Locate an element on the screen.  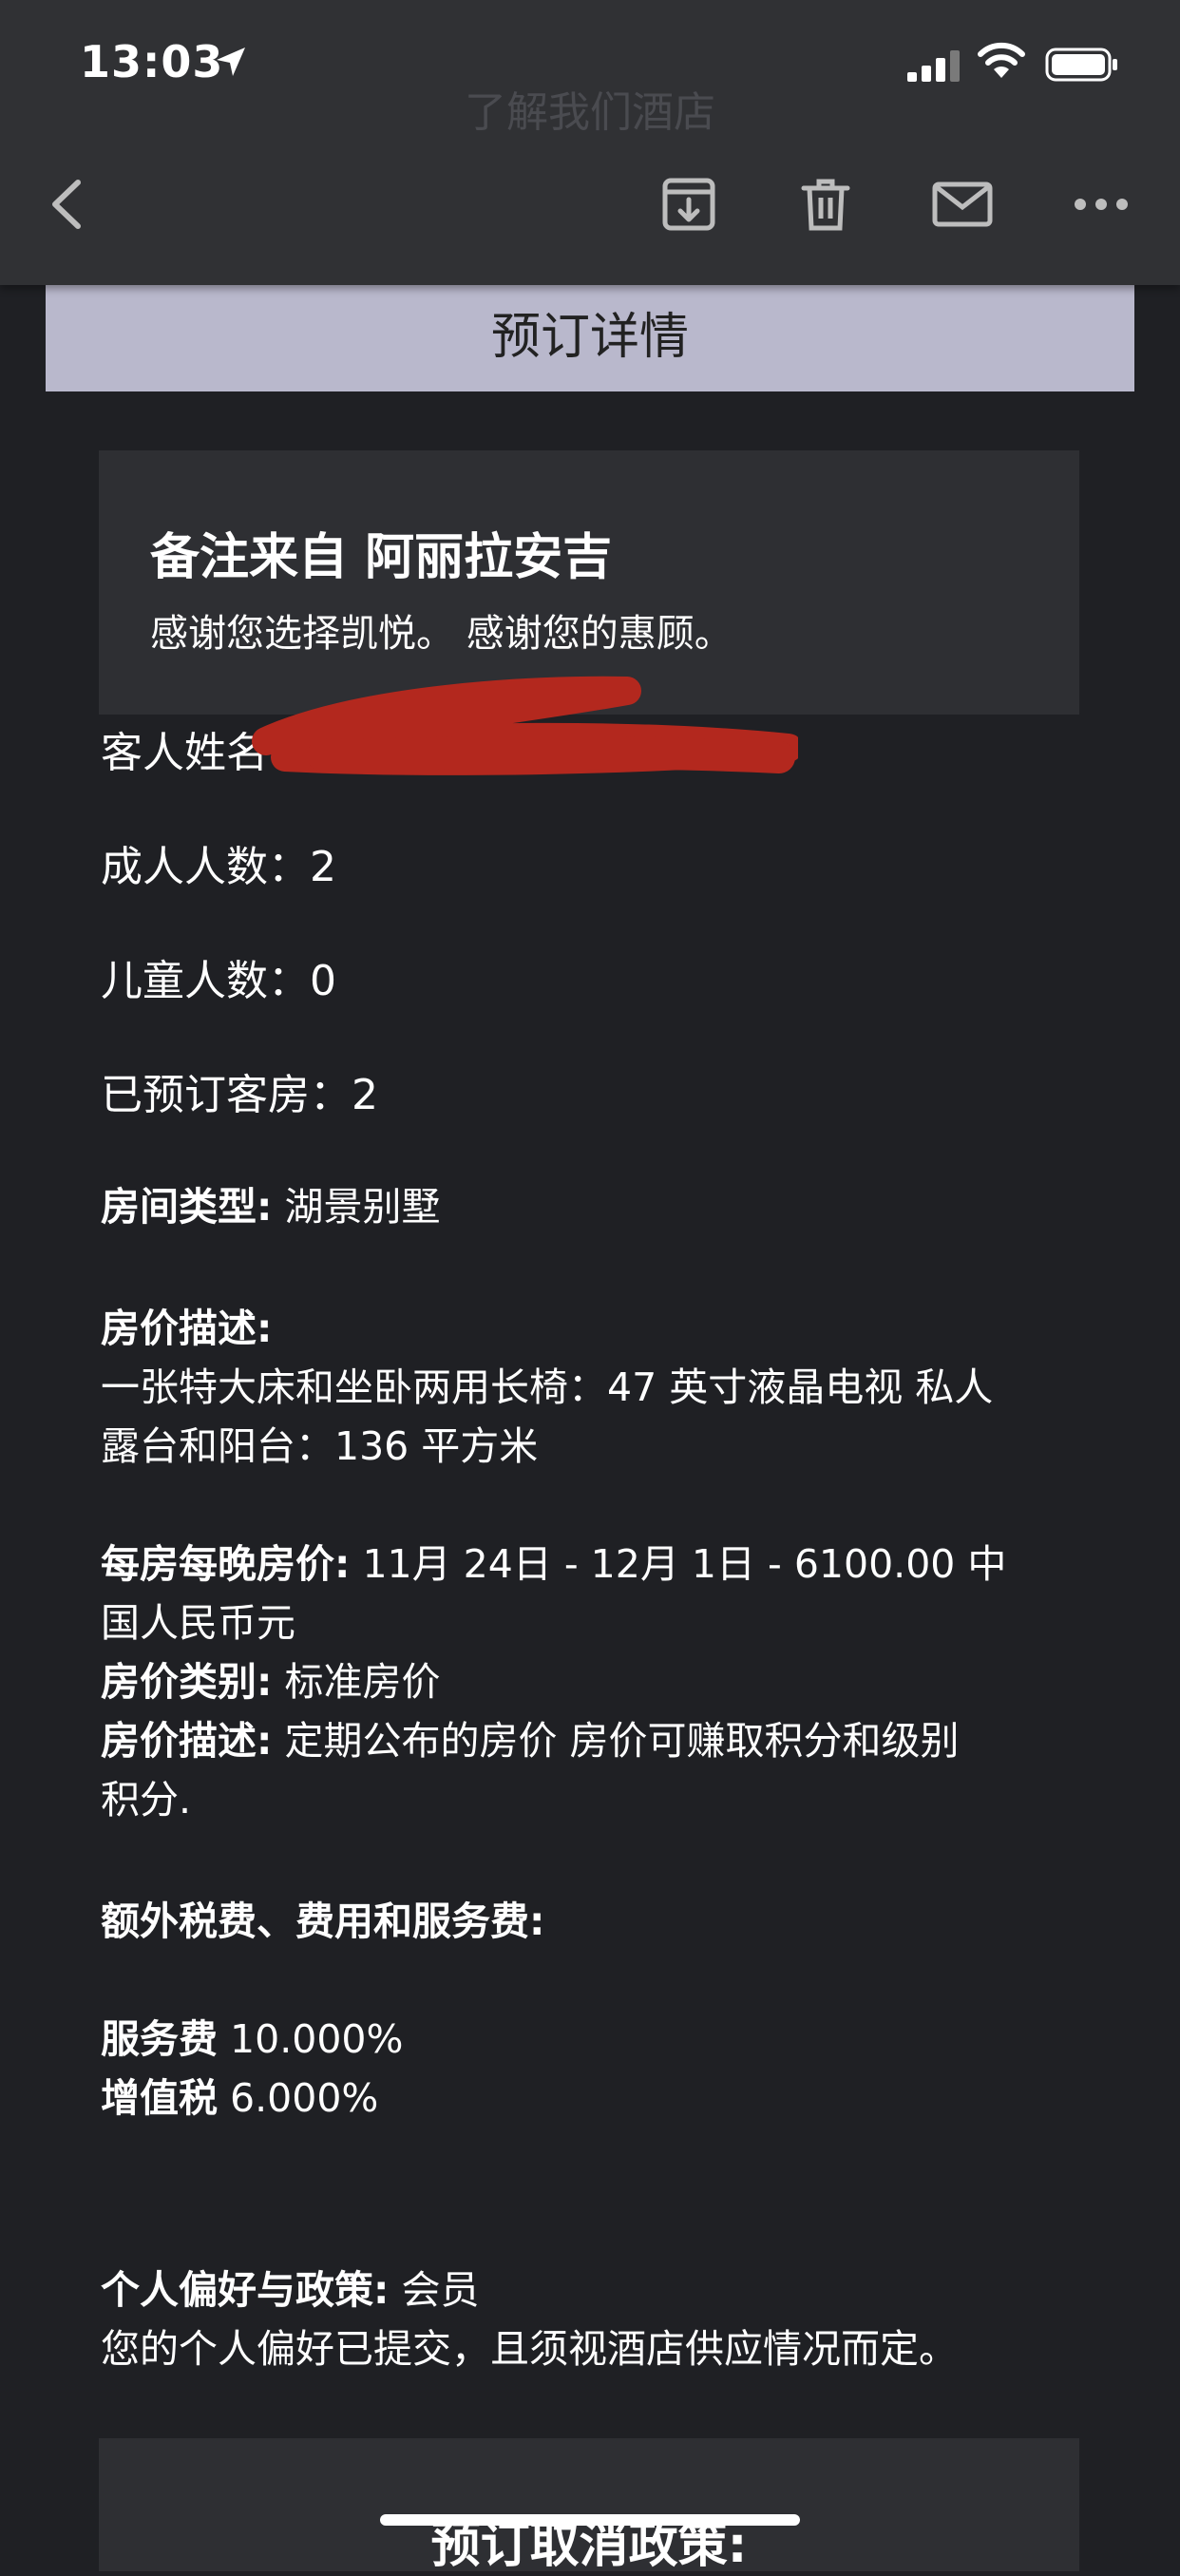
rate-description2-label: 房价描述: is located at coordinates (187, 1741).